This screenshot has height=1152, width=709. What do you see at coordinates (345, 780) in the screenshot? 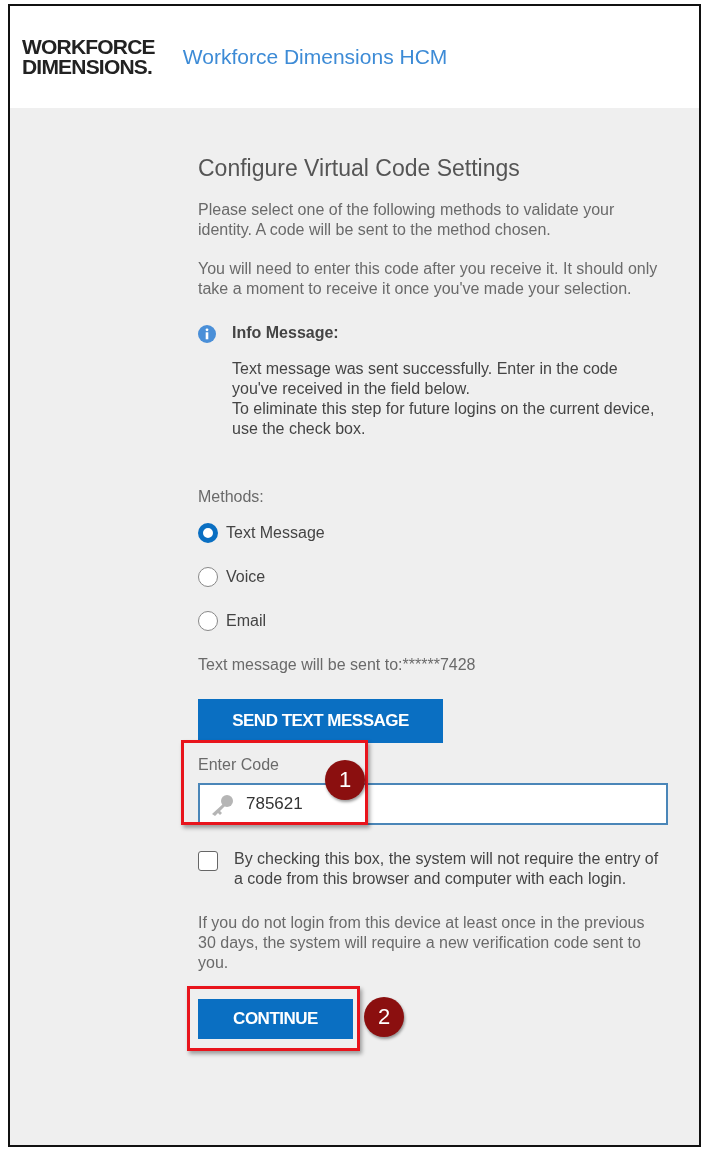
I see `callout-marker: 1` at bounding box center [345, 780].